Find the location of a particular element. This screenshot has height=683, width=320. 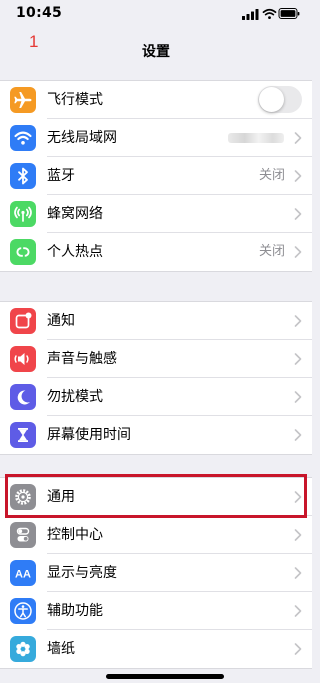

settings-row-screen-time: 屏幕使用时间 is located at coordinates (156, 435).